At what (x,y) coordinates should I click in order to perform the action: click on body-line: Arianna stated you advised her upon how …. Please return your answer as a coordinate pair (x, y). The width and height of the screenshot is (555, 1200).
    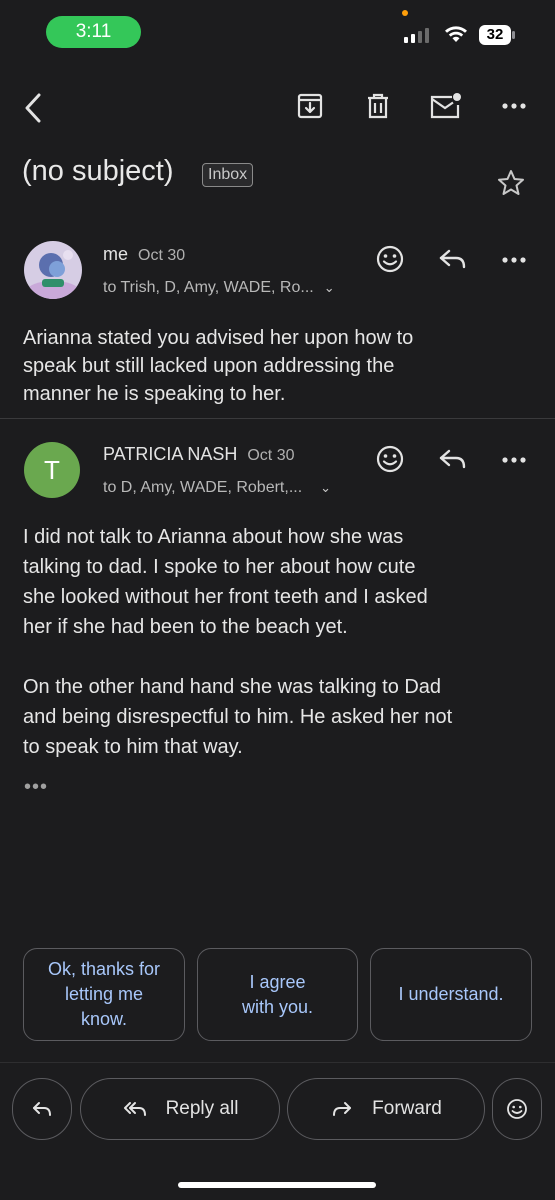
    Looking at the image, I should click on (218, 338).